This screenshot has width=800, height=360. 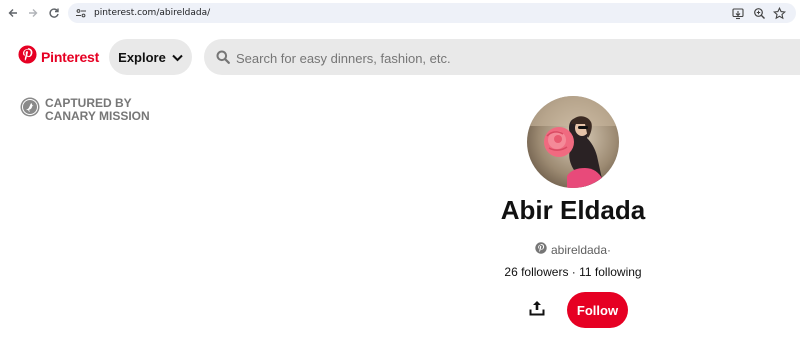 What do you see at coordinates (152, 13) in the screenshot?
I see `url-text: pinterest.com/abireldada/` at bounding box center [152, 13].